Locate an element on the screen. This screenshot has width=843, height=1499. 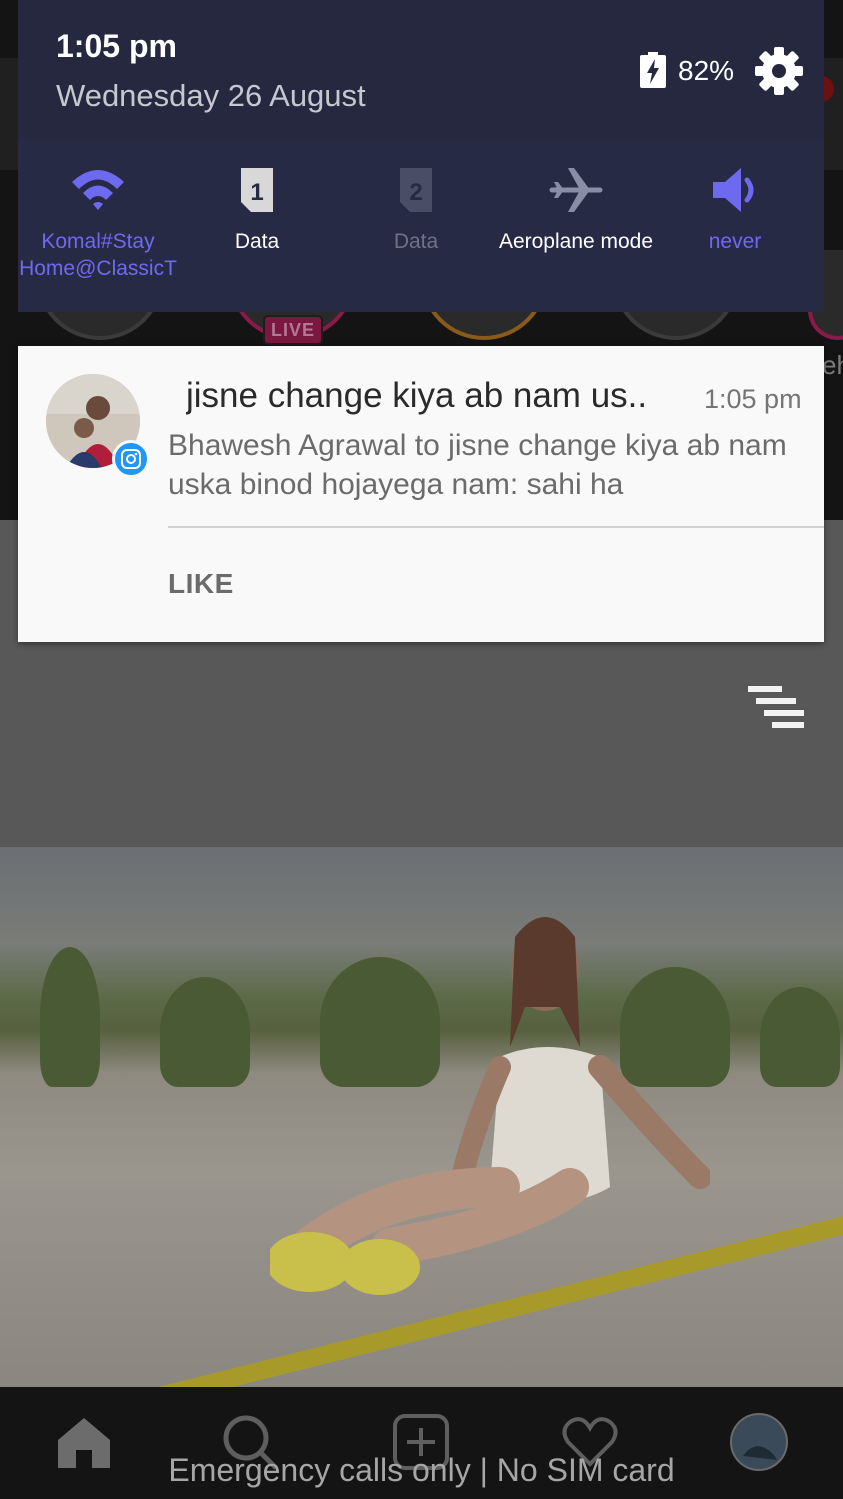
svg-text: 1 is located at coordinates (256, 192).